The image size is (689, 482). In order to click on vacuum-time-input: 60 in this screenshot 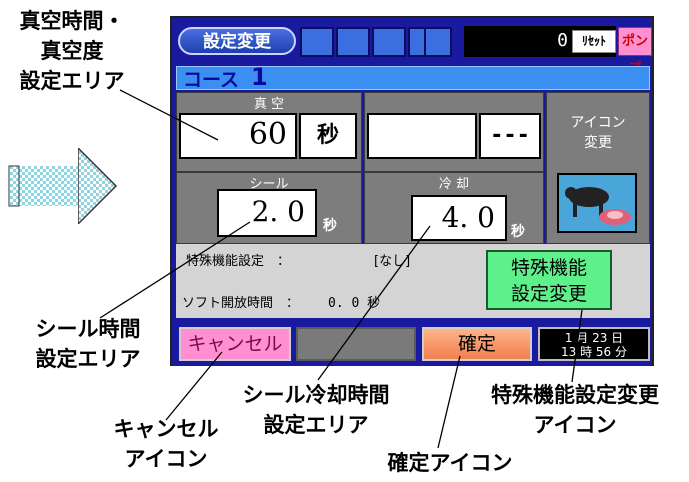, I will do `click(238, 136)`.